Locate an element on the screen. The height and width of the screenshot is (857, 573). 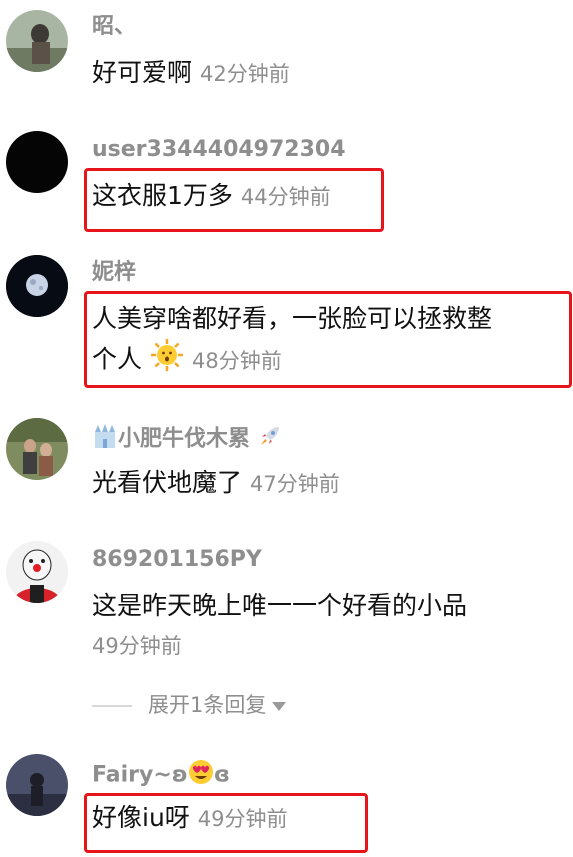
username: user3344404972304 is located at coordinates (219, 150).